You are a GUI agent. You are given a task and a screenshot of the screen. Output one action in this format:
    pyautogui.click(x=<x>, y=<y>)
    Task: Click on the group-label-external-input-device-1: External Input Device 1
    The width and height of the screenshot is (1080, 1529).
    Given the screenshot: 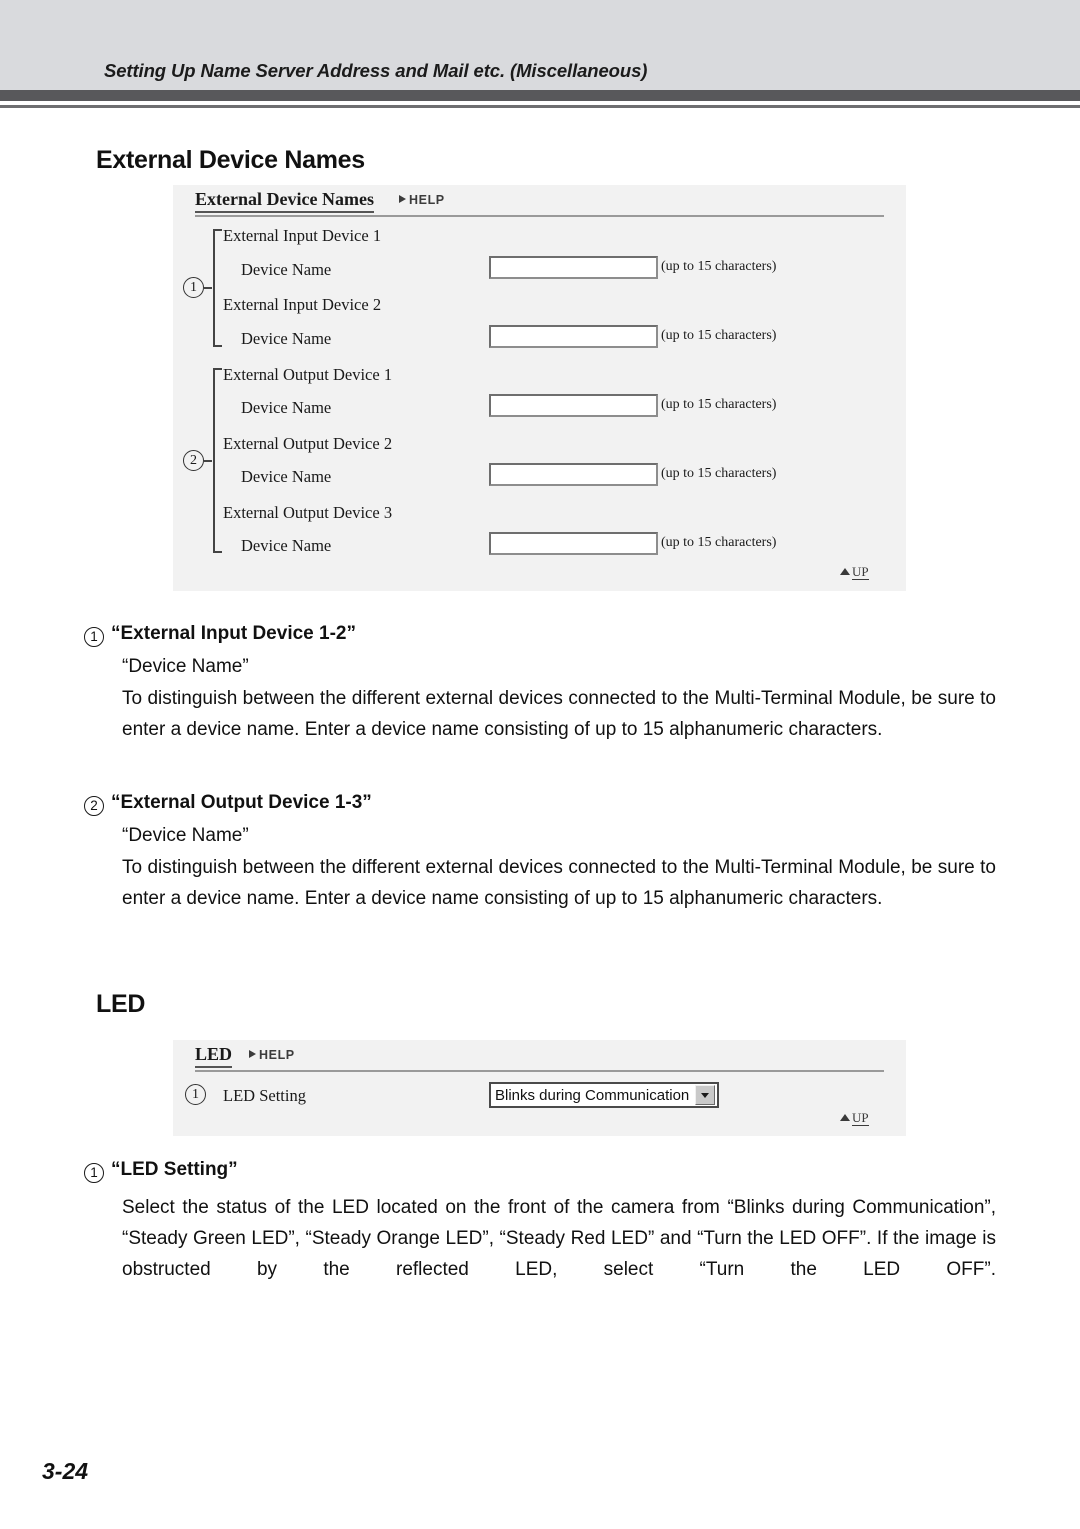 What is the action you would take?
    pyautogui.click(x=302, y=235)
    